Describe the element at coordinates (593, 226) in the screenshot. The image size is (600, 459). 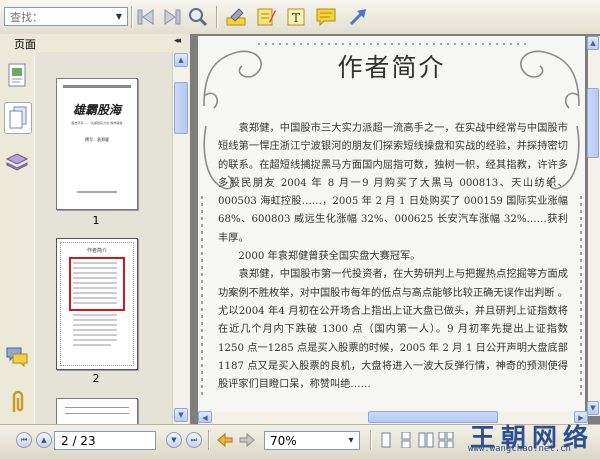
I see `document-vertical-scrollbar: ▲ ▼` at that location.